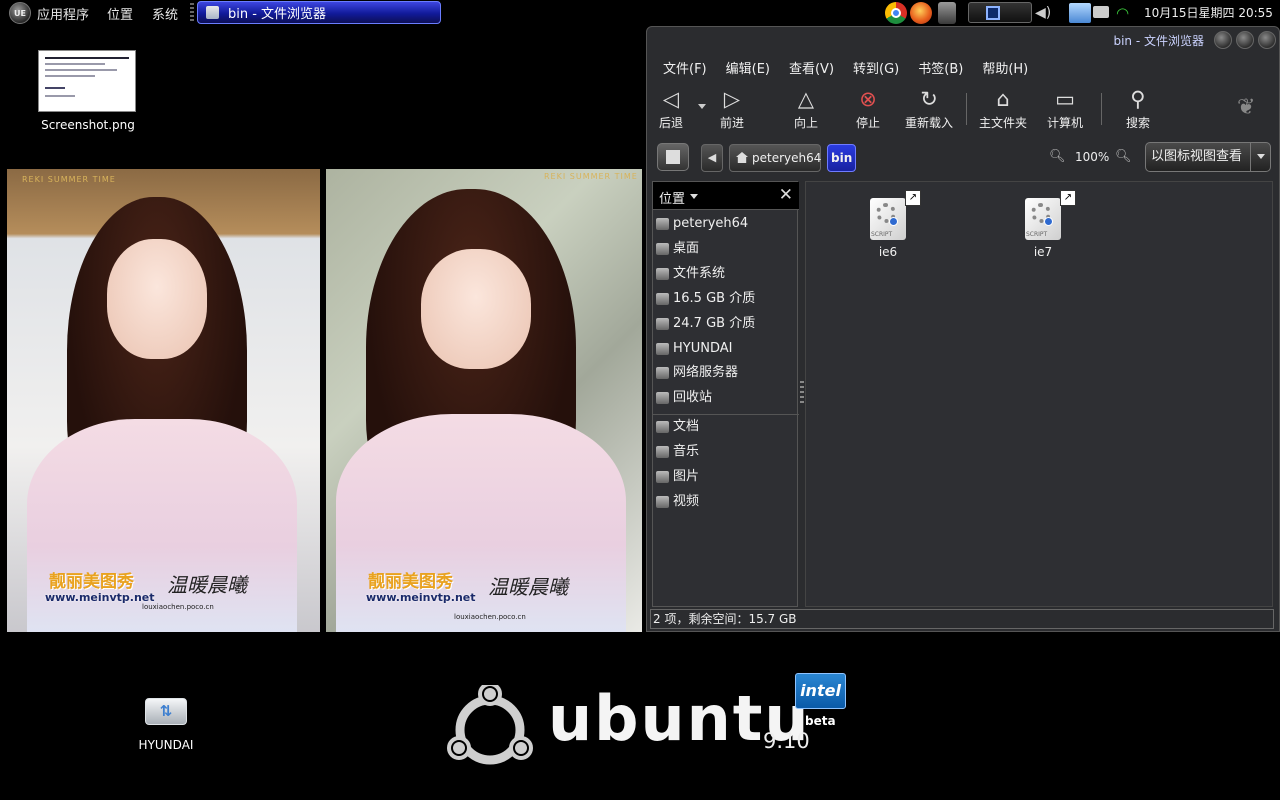  Describe the element at coordinates (726, 274) in the screenshot. I see `sidebar-item-filesystem: 文件系统` at that location.